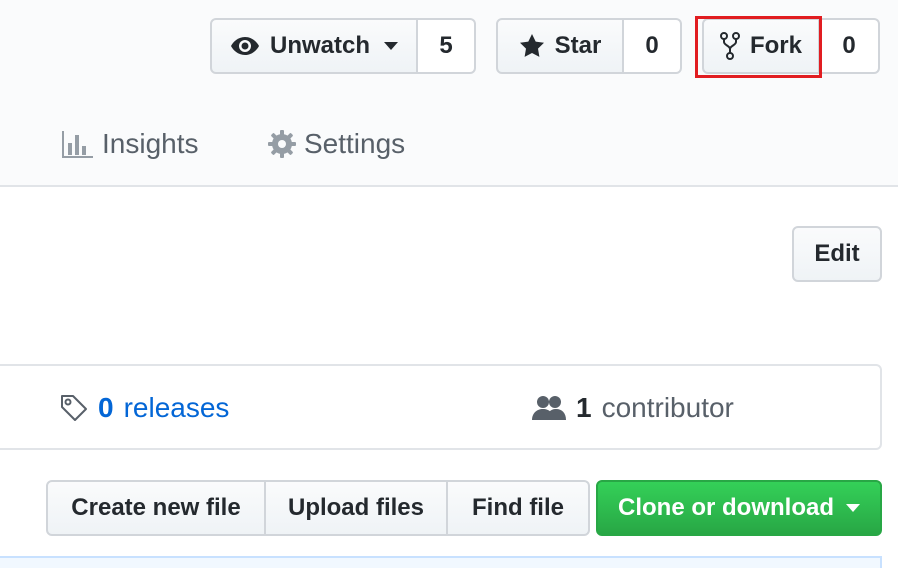 The image size is (898, 568). Describe the element at coordinates (441, 562) in the screenshot. I see `commit-tease-bar` at that location.